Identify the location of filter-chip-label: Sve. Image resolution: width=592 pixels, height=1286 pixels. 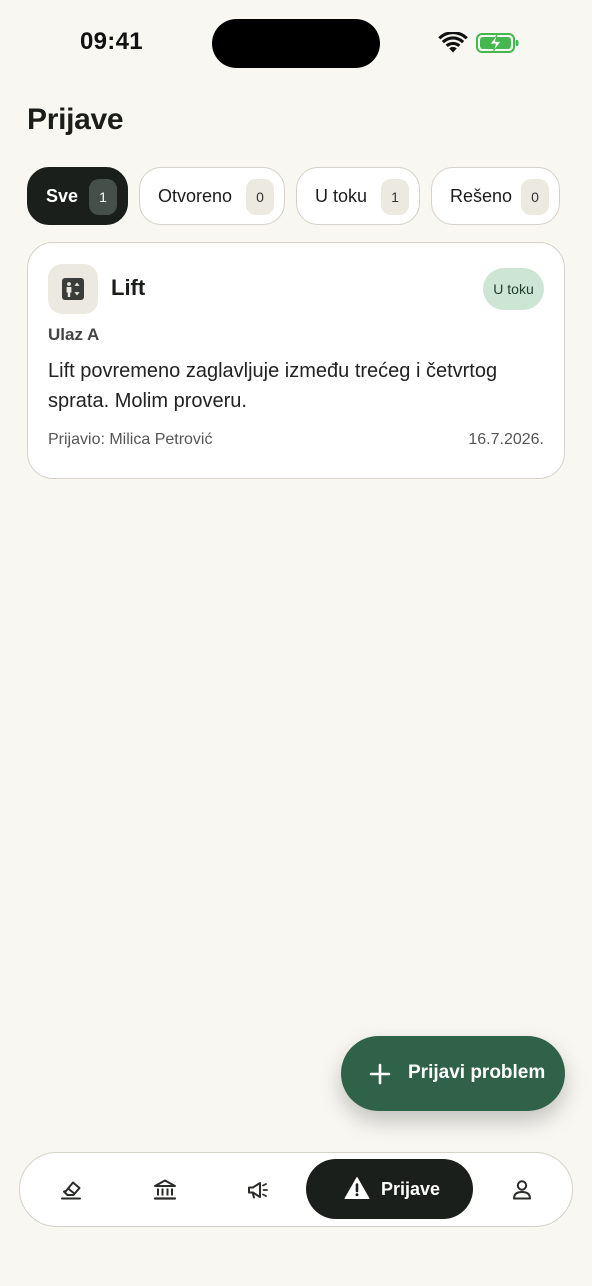
(62, 195).